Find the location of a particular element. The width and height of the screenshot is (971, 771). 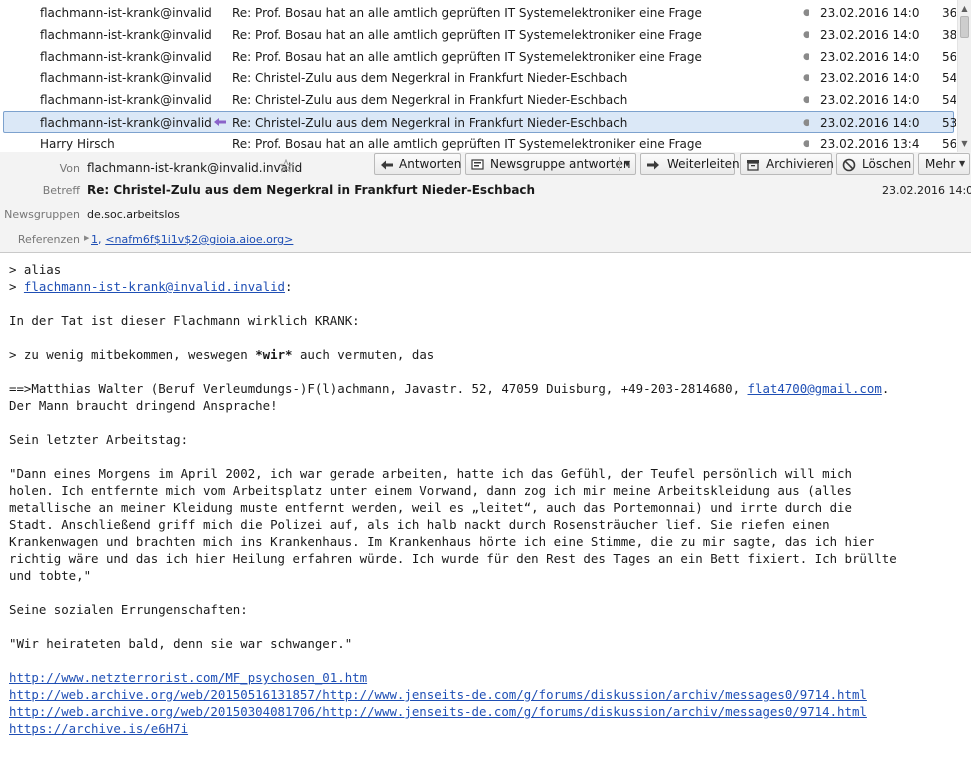

subject-label: Betreff is located at coordinates (61, 190).